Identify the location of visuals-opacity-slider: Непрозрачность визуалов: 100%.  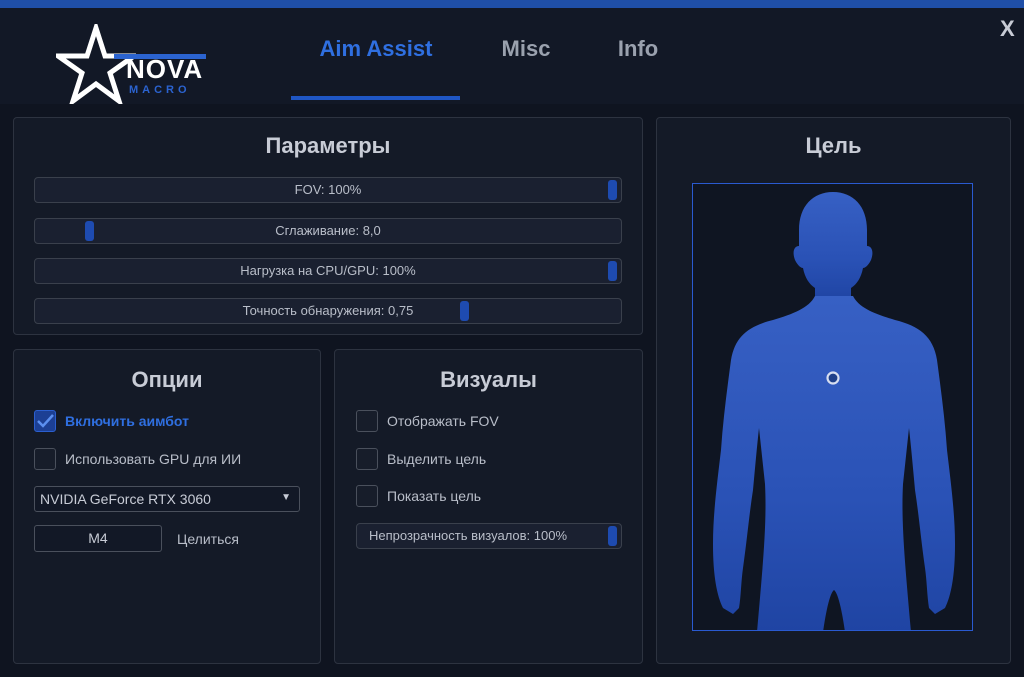
(489, 536).